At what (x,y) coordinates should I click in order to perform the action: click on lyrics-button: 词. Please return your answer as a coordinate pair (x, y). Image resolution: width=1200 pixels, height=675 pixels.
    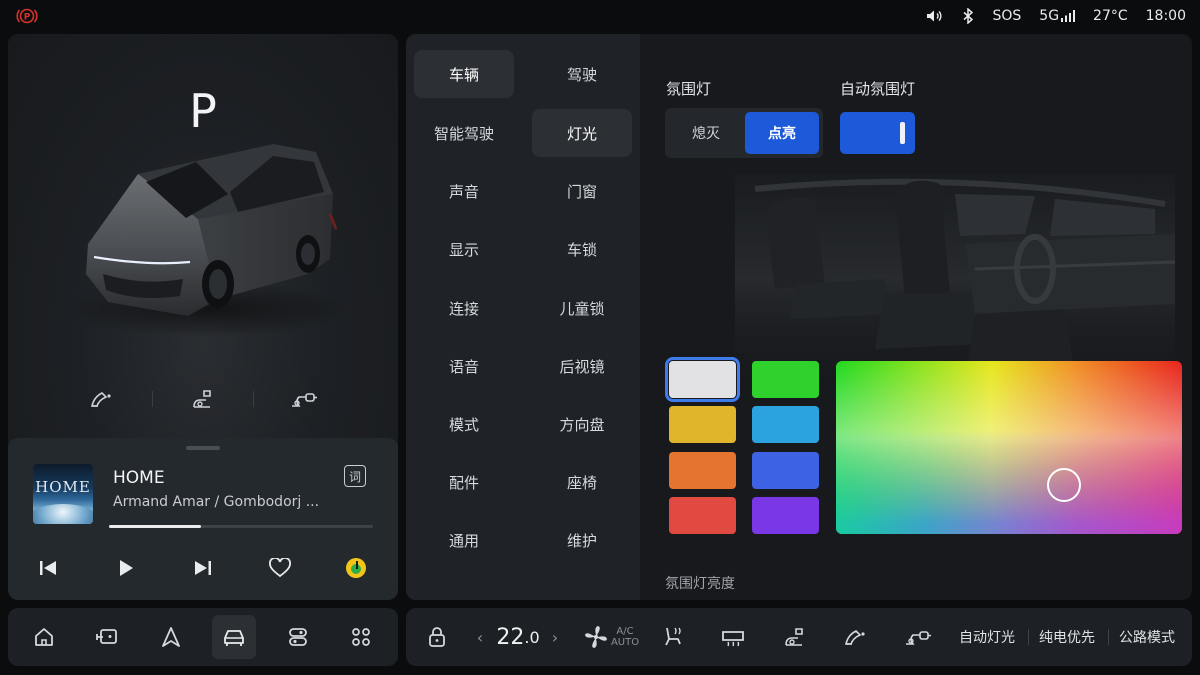
    Looking at the image, I should click on (355, 476).